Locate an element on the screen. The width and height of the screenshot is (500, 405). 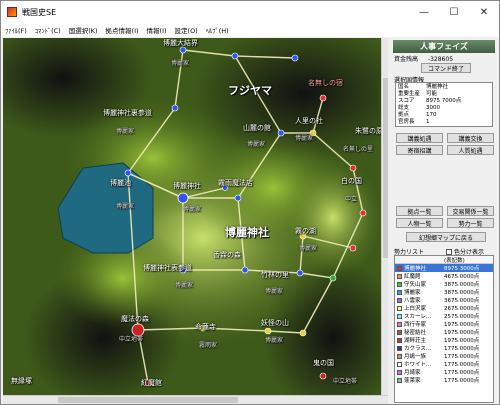
force-list-row: 博麗家 3875 0000点 is located at coordinates (444, 292).